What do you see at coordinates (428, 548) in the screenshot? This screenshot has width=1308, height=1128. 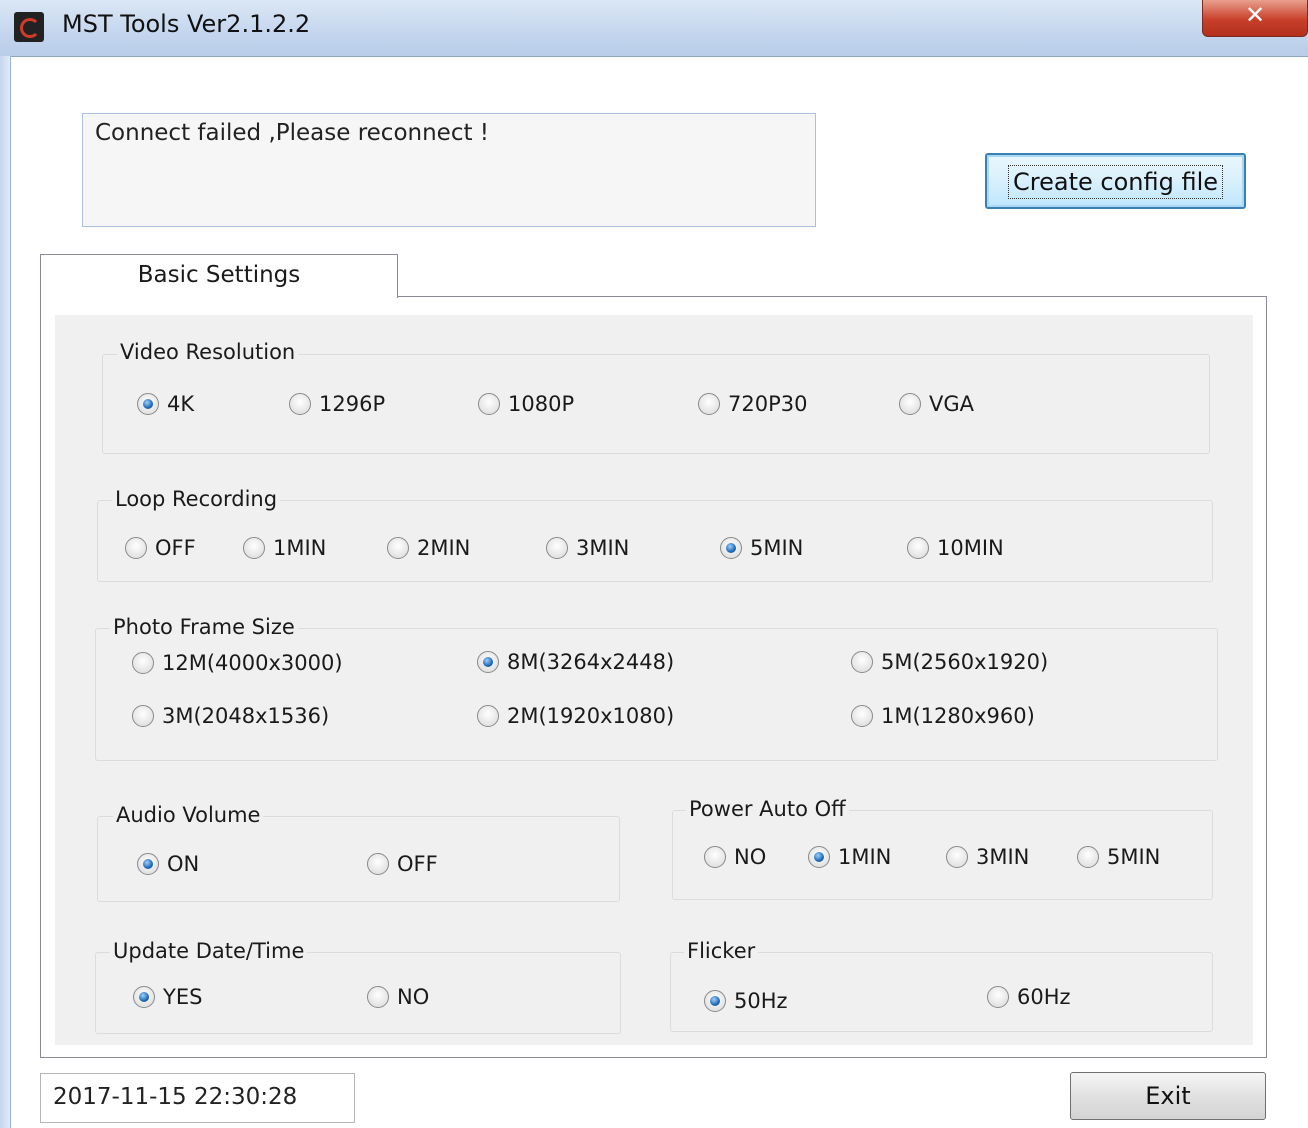 I see `radio-loop-2min: 2MIN` at bounding box center [428, 548].